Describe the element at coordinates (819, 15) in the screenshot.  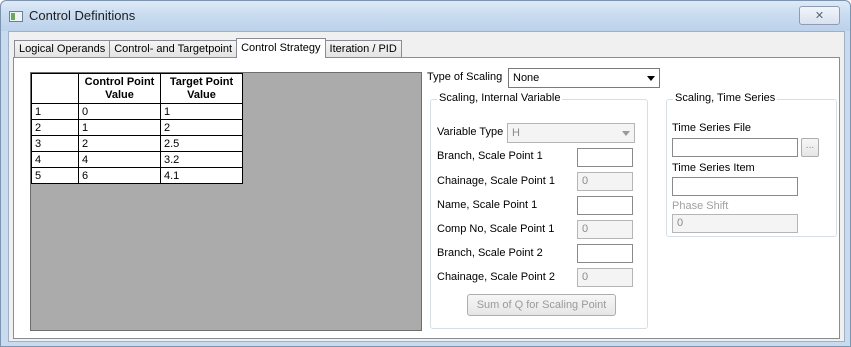
I see `close-button: ✕` at that location.